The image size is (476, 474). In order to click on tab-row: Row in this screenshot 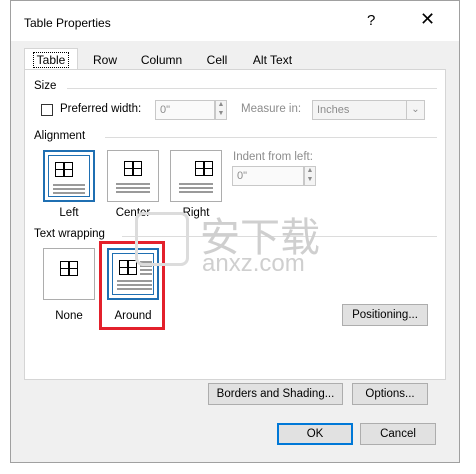, I will do `click(105, 60)`.